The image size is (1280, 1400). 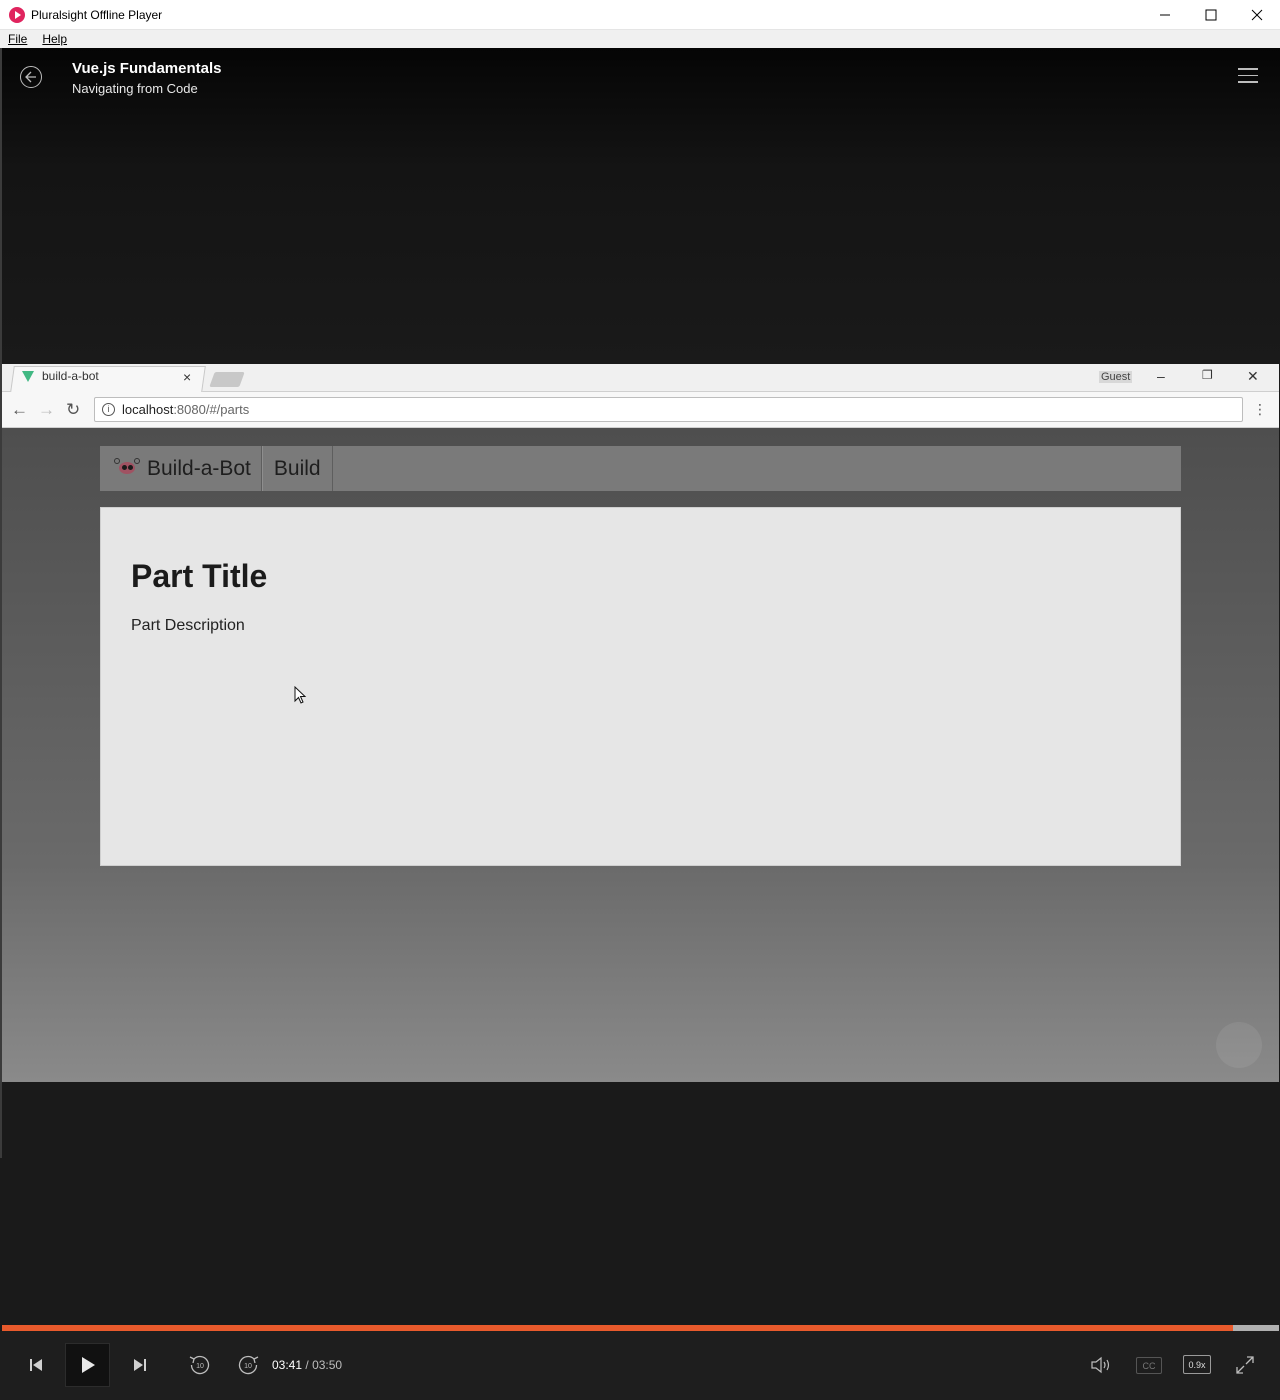 I want to click on rewind-icon: 10, so click(x=199, y=1365).